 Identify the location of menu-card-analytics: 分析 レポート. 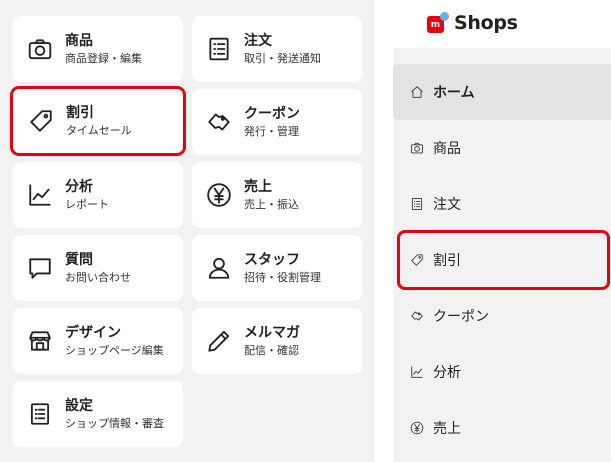
(98, 195).